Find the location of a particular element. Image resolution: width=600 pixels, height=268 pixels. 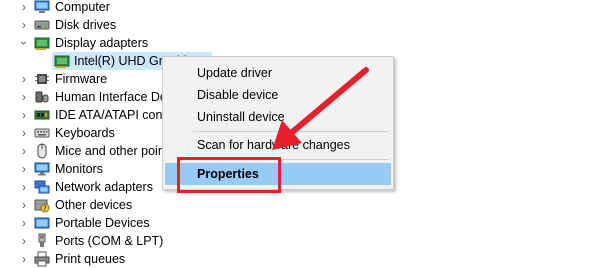

tree-item-disk-drives: › Disk drives is located at coordinates (300, 25).